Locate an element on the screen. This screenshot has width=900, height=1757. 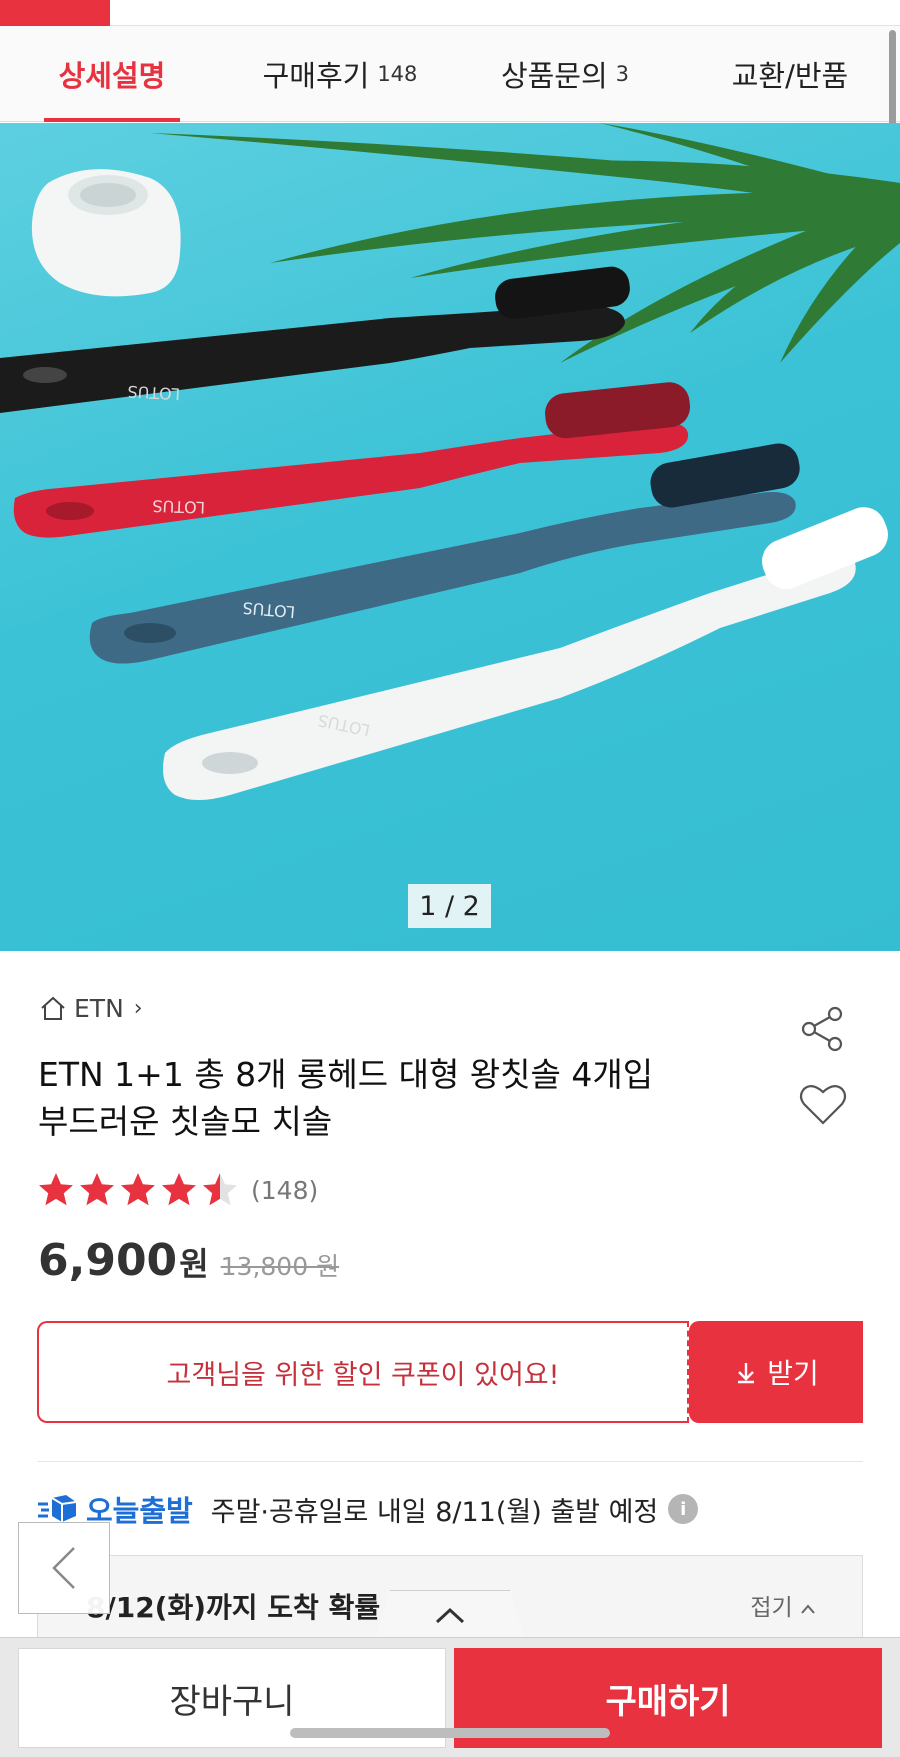
gallery-page-indicator: 1 / 2 is located at coordinates (449, 906).